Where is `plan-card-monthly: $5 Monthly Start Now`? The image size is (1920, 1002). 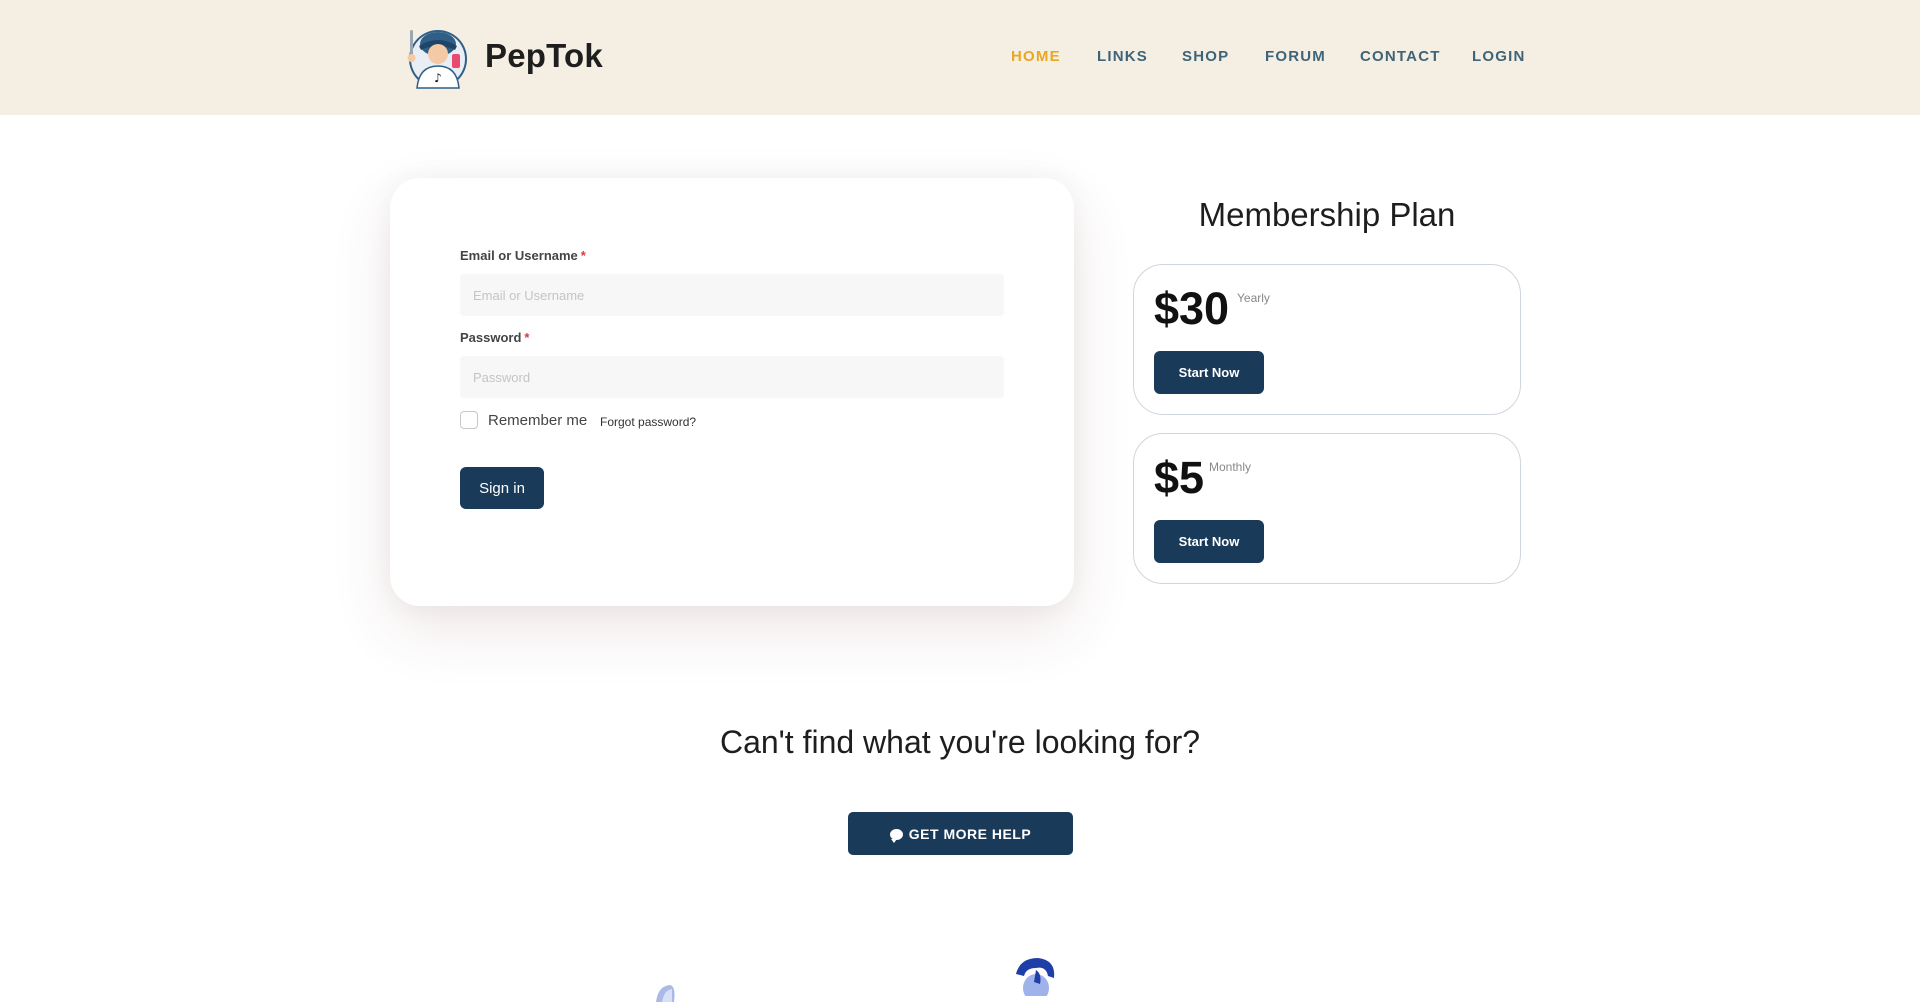 plan-card-monthly: $5 Monthly Start Now is located at coordinates (1327, 508).